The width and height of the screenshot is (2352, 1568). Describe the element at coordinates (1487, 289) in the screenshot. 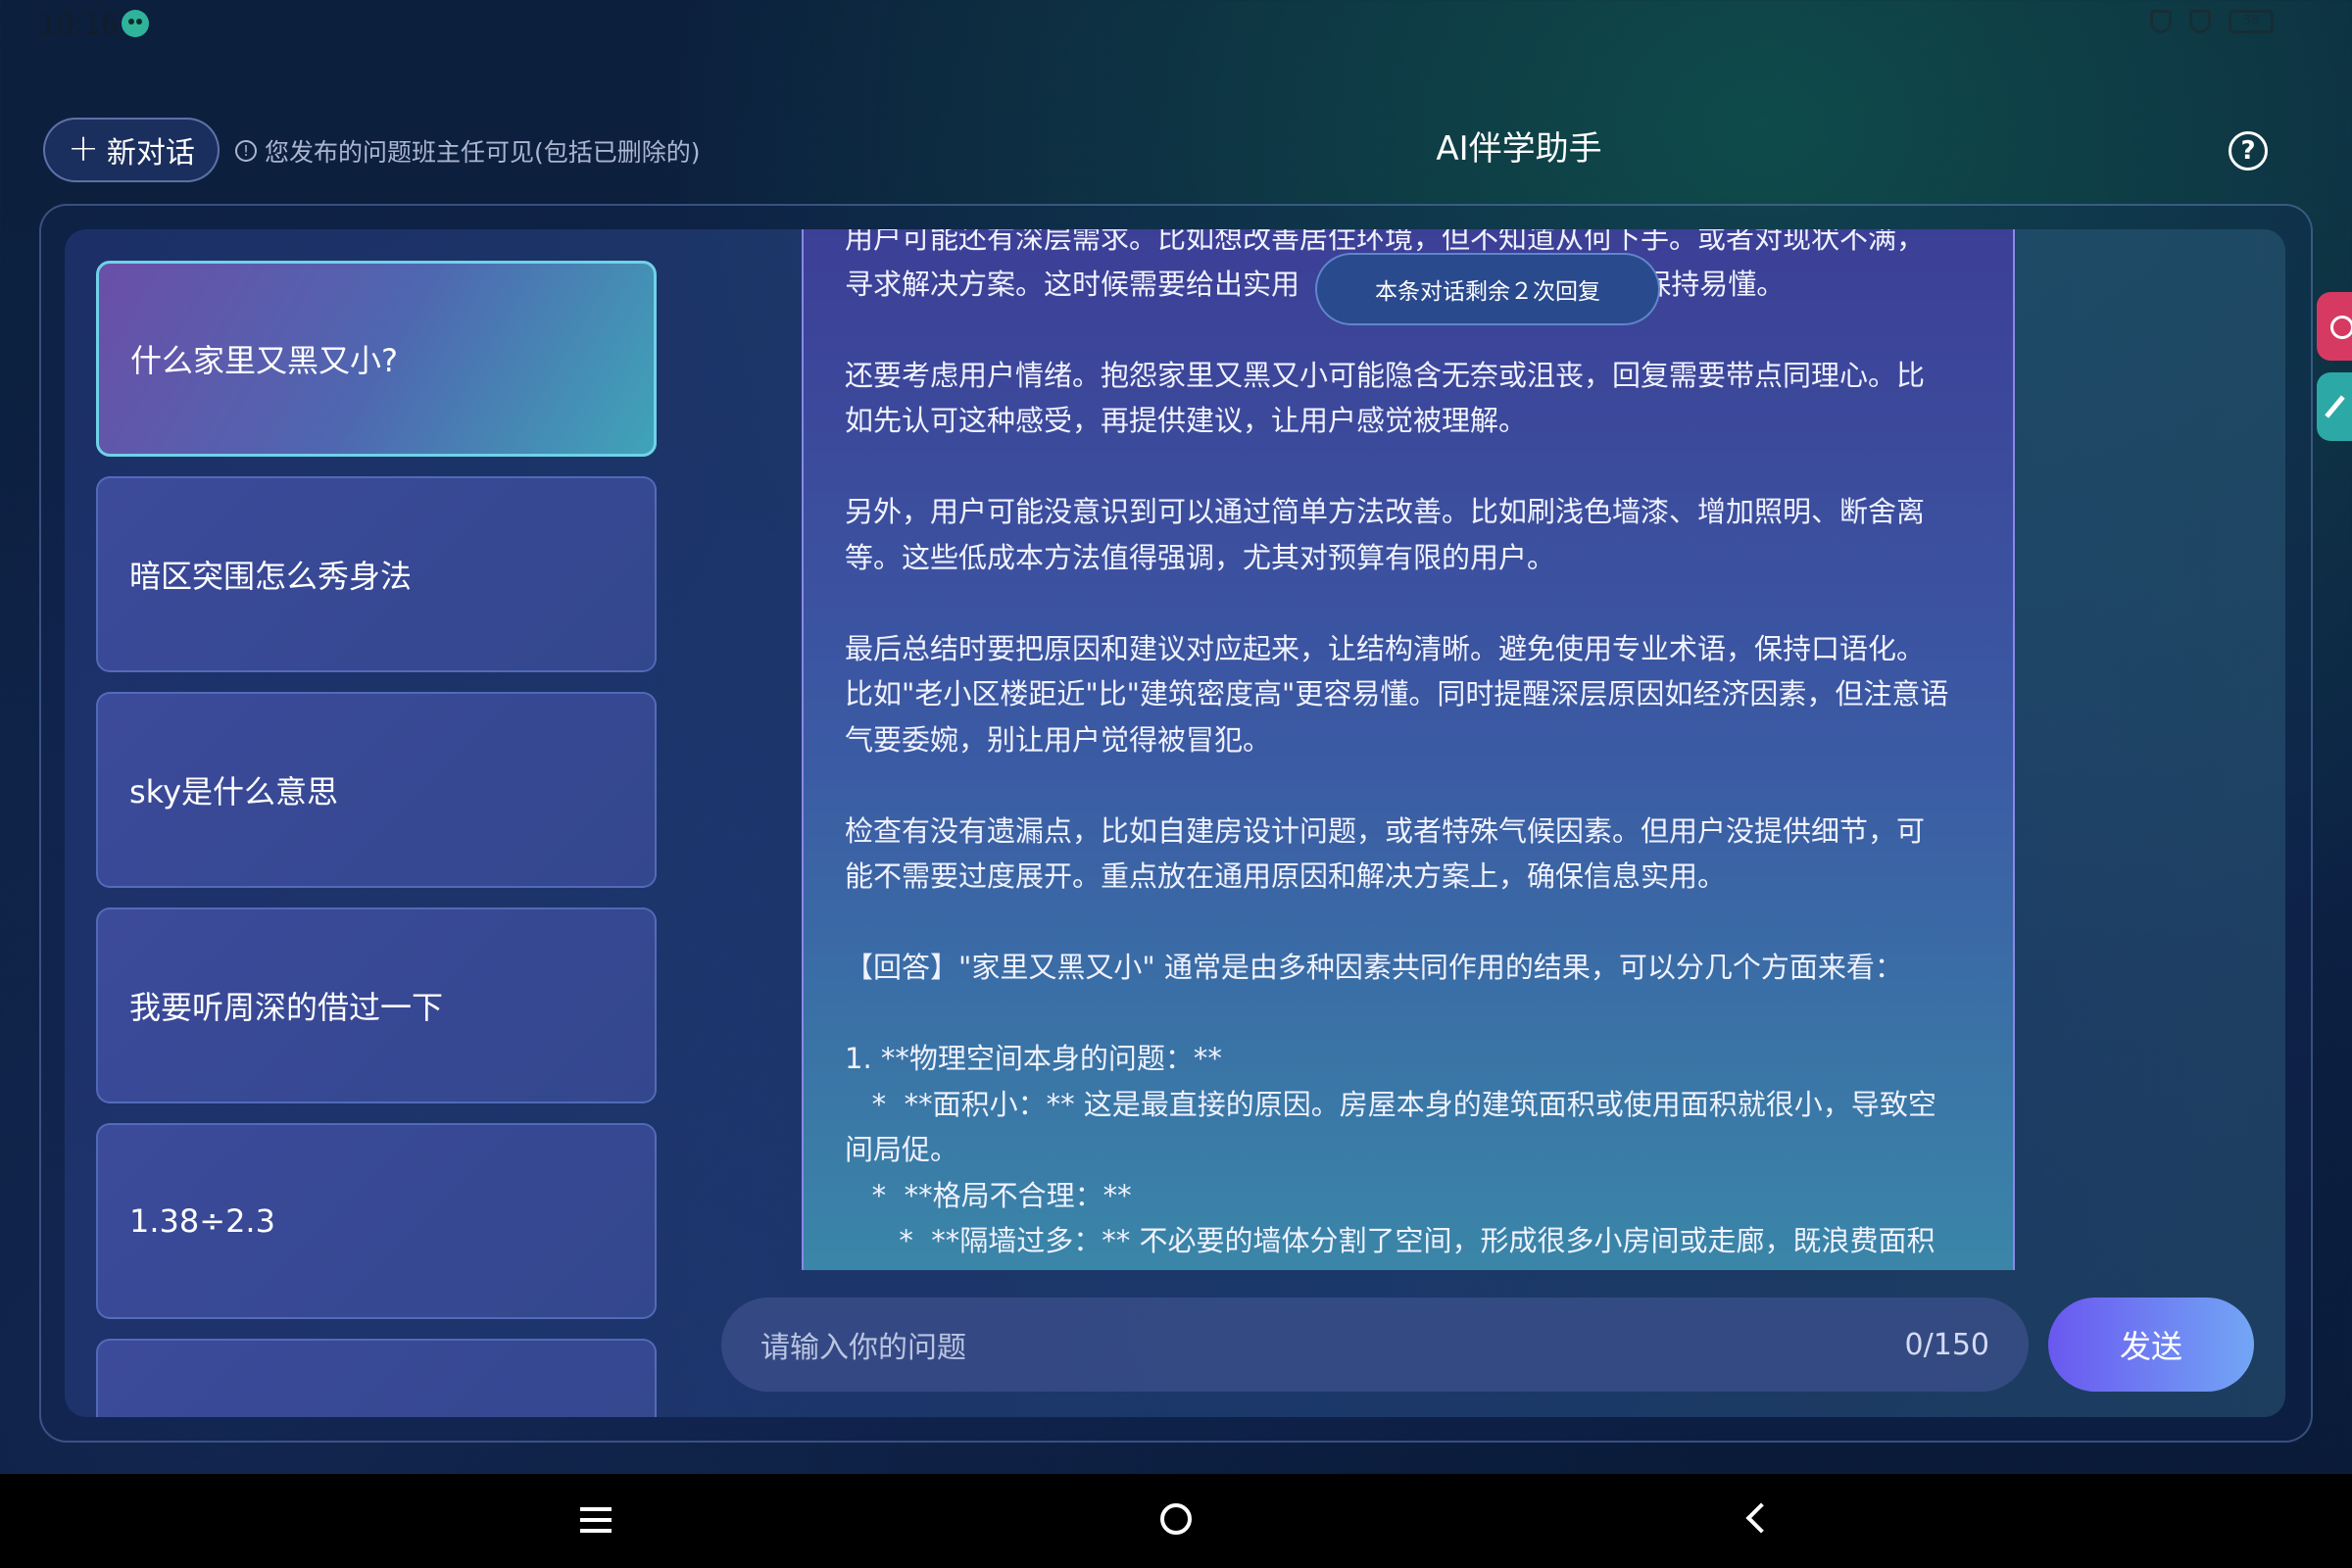

I see `remaining-replies-badge: 本条对话剩余２次回复` at that location.